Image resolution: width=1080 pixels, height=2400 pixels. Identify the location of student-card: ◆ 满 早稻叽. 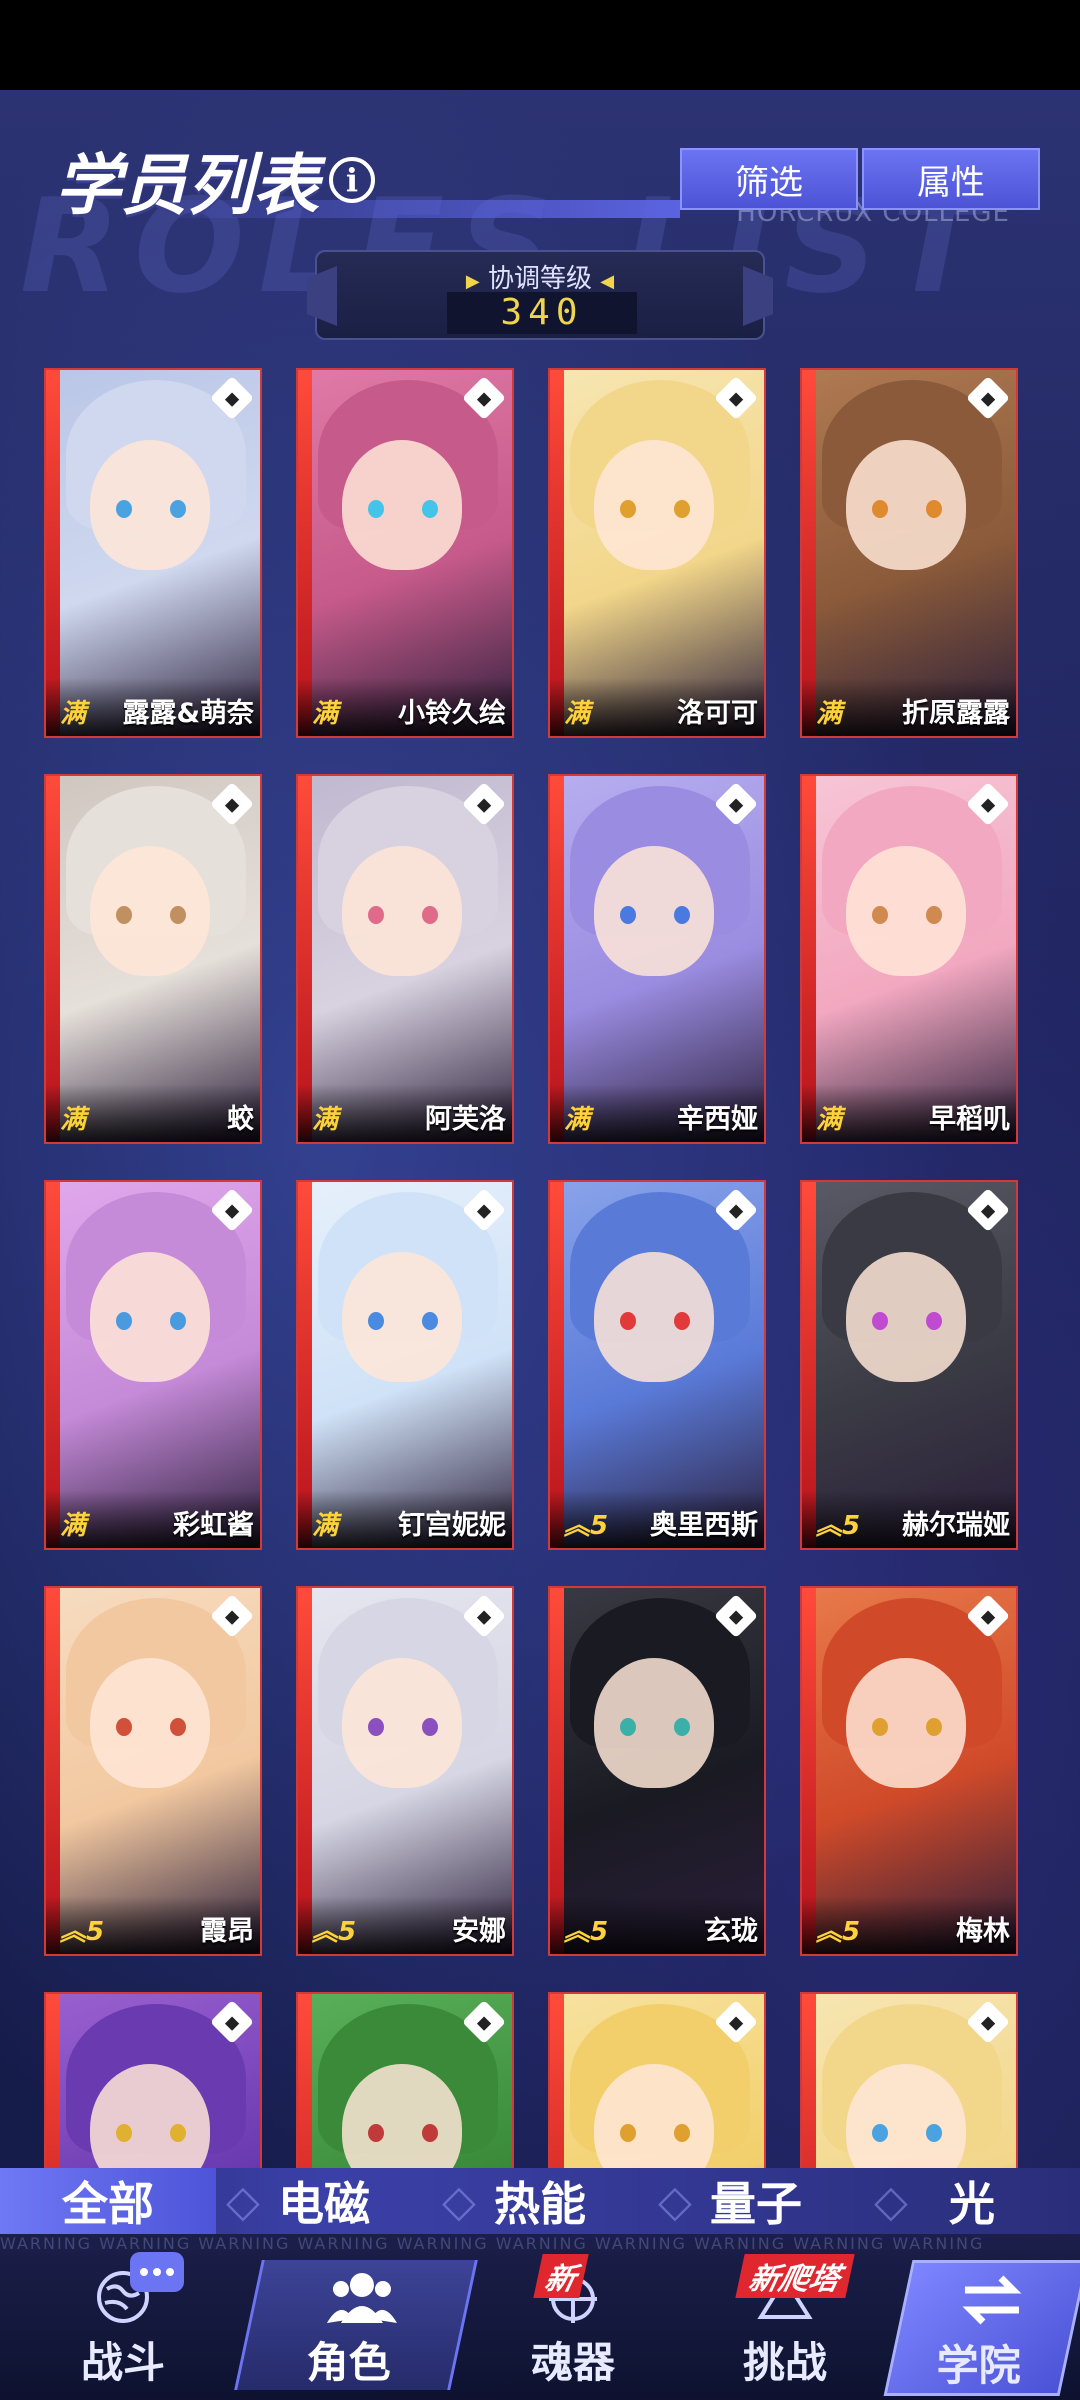
(909, 959).